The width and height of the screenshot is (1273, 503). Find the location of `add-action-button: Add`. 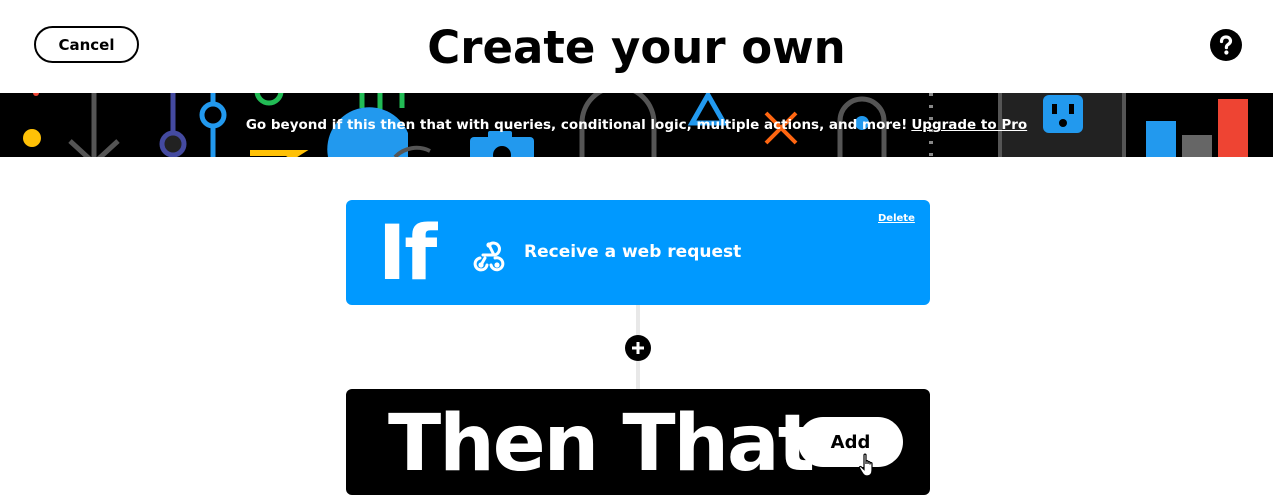

add-action-button: Add is located at coordinates (850, 442).